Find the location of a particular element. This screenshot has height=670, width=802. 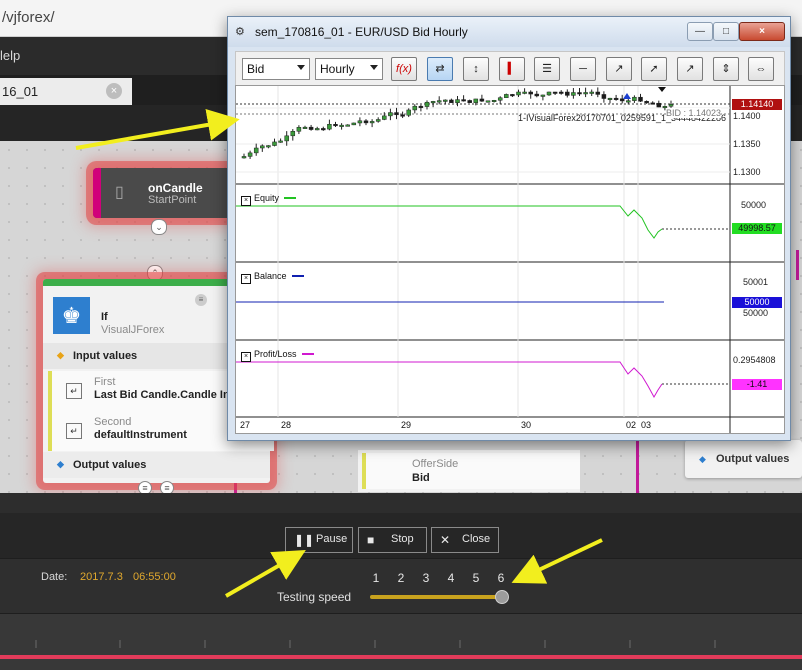

close-button: ✕ Close is located at coordinates (465, 540).